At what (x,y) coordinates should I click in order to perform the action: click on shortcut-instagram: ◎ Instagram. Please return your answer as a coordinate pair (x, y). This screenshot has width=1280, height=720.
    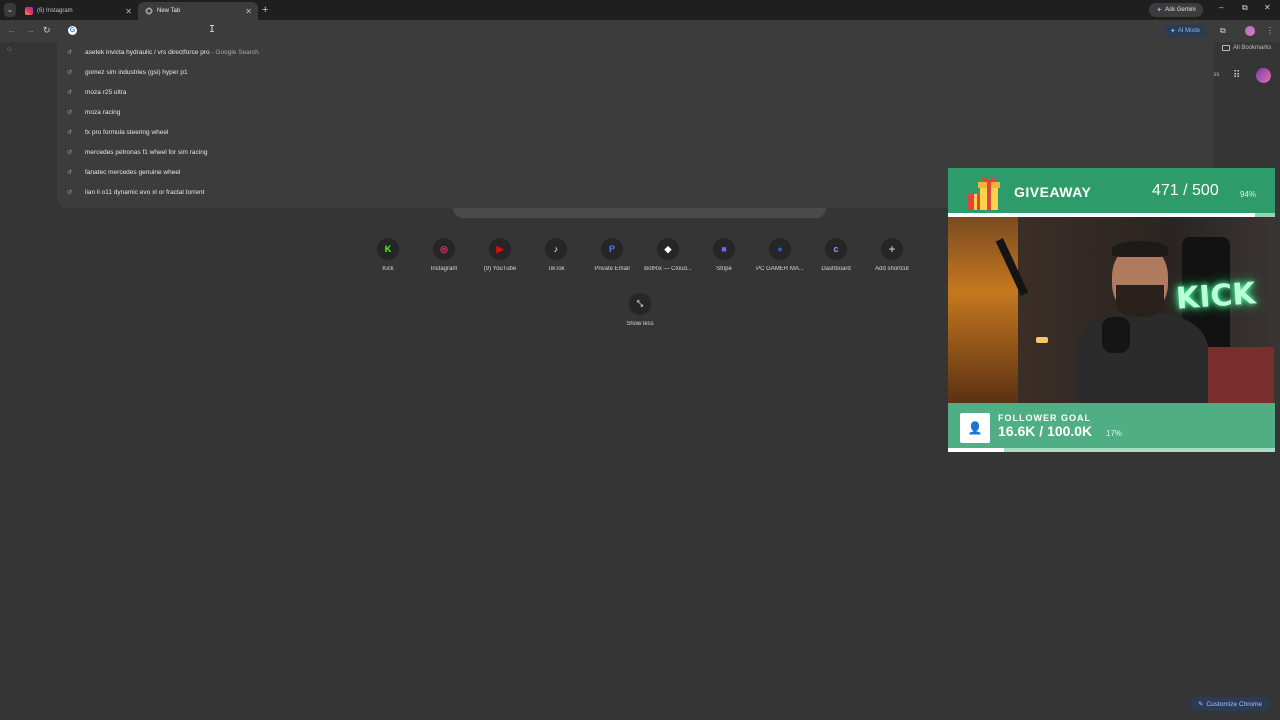
    Looking at the image, I should click on (444, 255).